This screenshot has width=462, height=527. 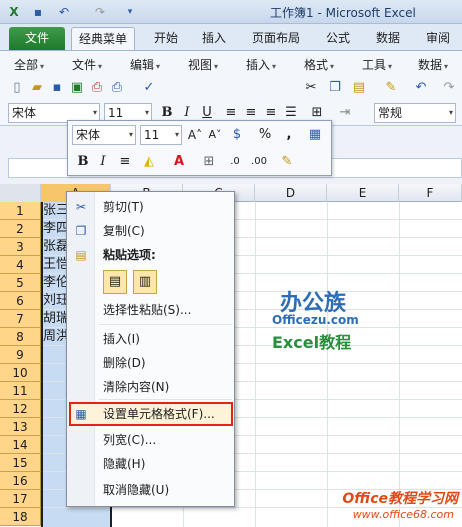 What do you see at coordinates (129, 255) in the screenshot?
I see `paste-options-heading: 粘贴选项:` at bounding box center [129, 255].